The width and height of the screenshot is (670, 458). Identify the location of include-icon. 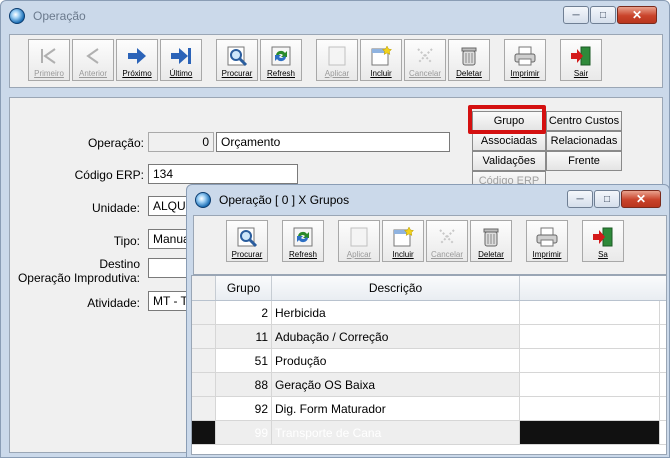
(403, 237).